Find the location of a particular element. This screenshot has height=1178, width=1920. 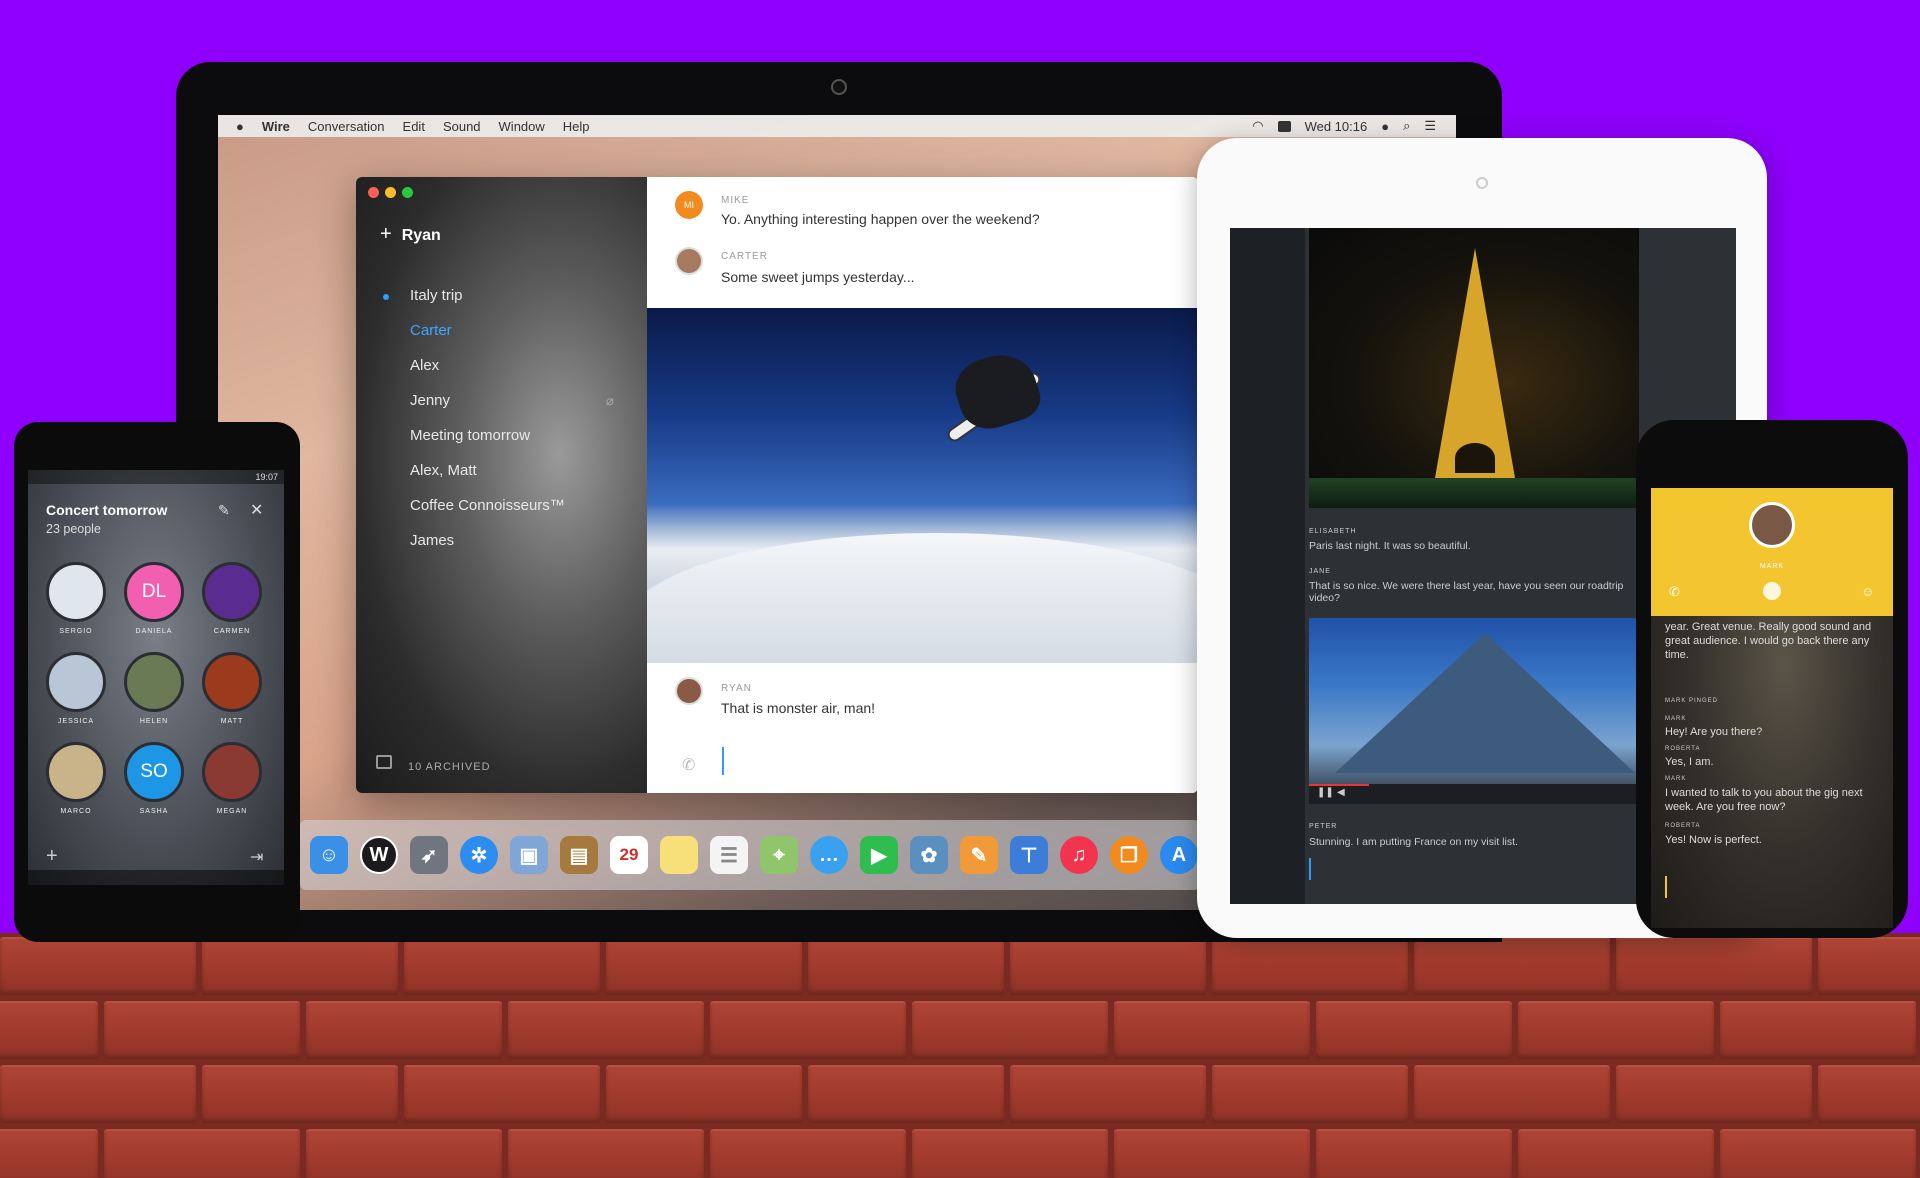

edit-icon: ✎ is located at coordinates (224, 510).